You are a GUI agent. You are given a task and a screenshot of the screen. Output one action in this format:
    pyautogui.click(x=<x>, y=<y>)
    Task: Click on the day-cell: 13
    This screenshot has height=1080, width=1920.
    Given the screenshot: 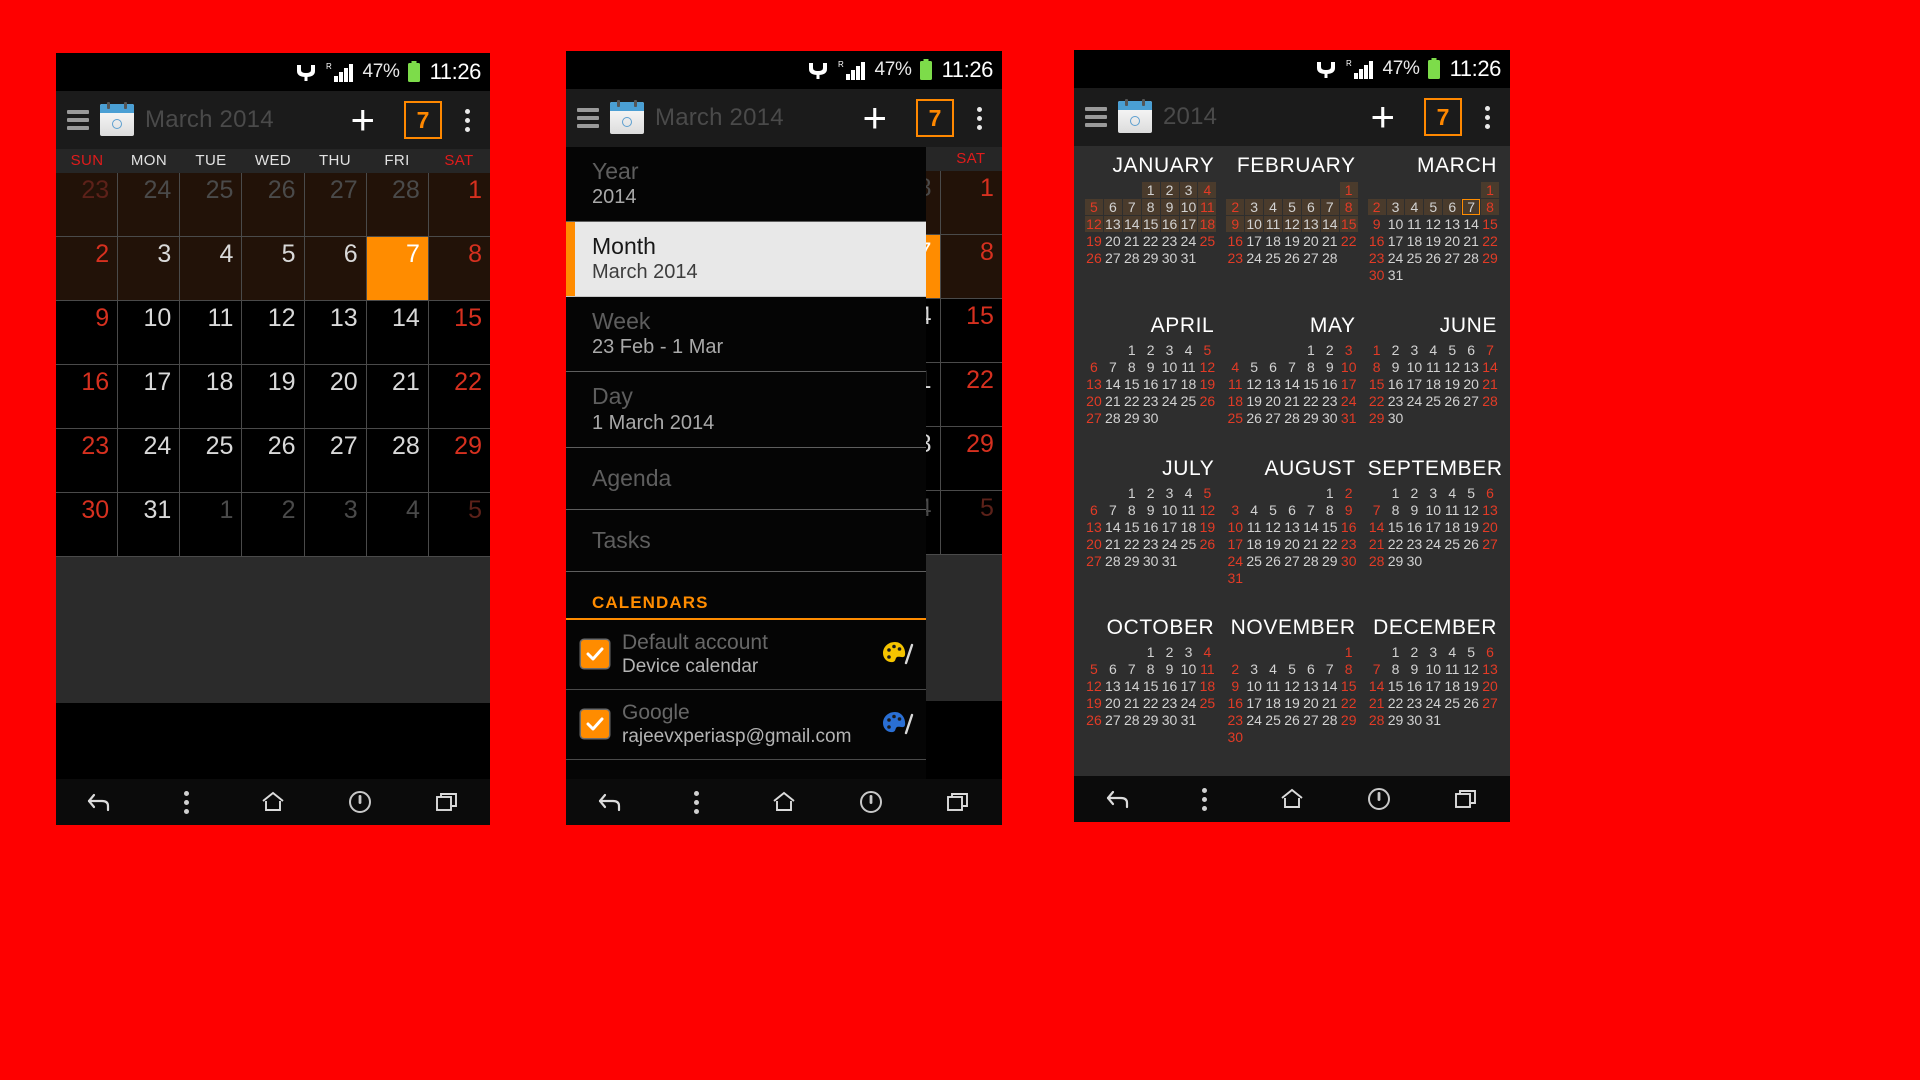 What is the action you would take?
    pyautogui.click(x=335, y=333)
    